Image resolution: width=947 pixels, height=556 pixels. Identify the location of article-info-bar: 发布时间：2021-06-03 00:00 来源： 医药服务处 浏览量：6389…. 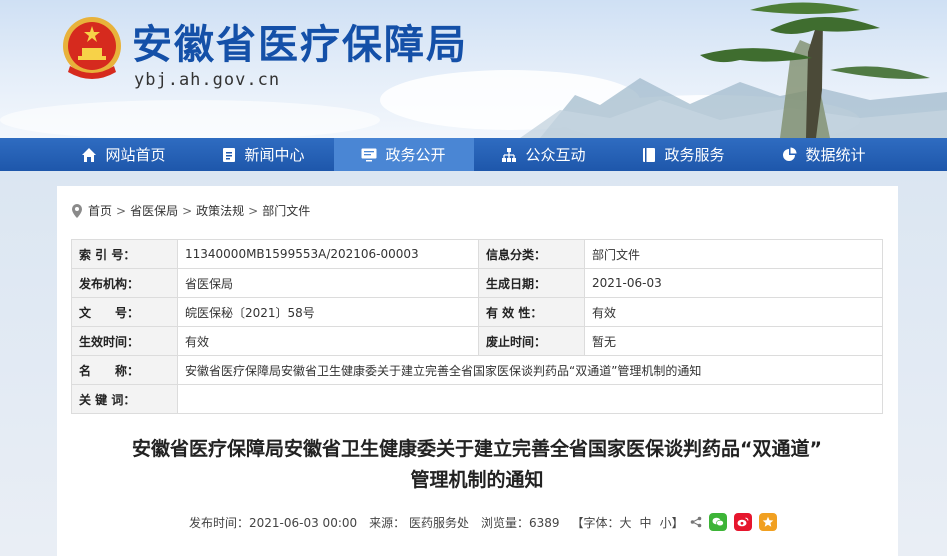
(483, 522).